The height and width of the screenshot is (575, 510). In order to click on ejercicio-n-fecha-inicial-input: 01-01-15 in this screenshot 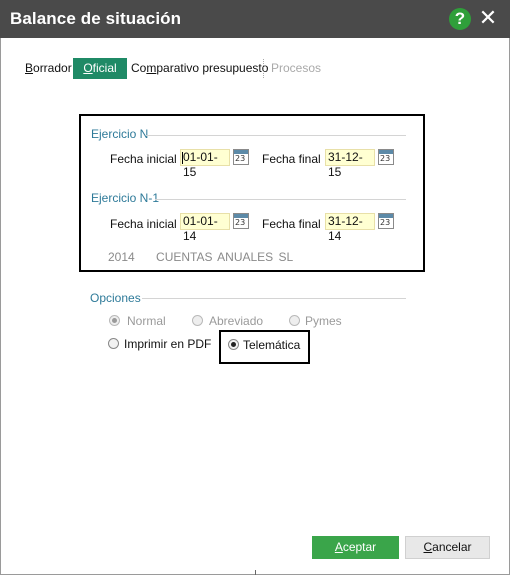, I will do `click(205, 164)`.